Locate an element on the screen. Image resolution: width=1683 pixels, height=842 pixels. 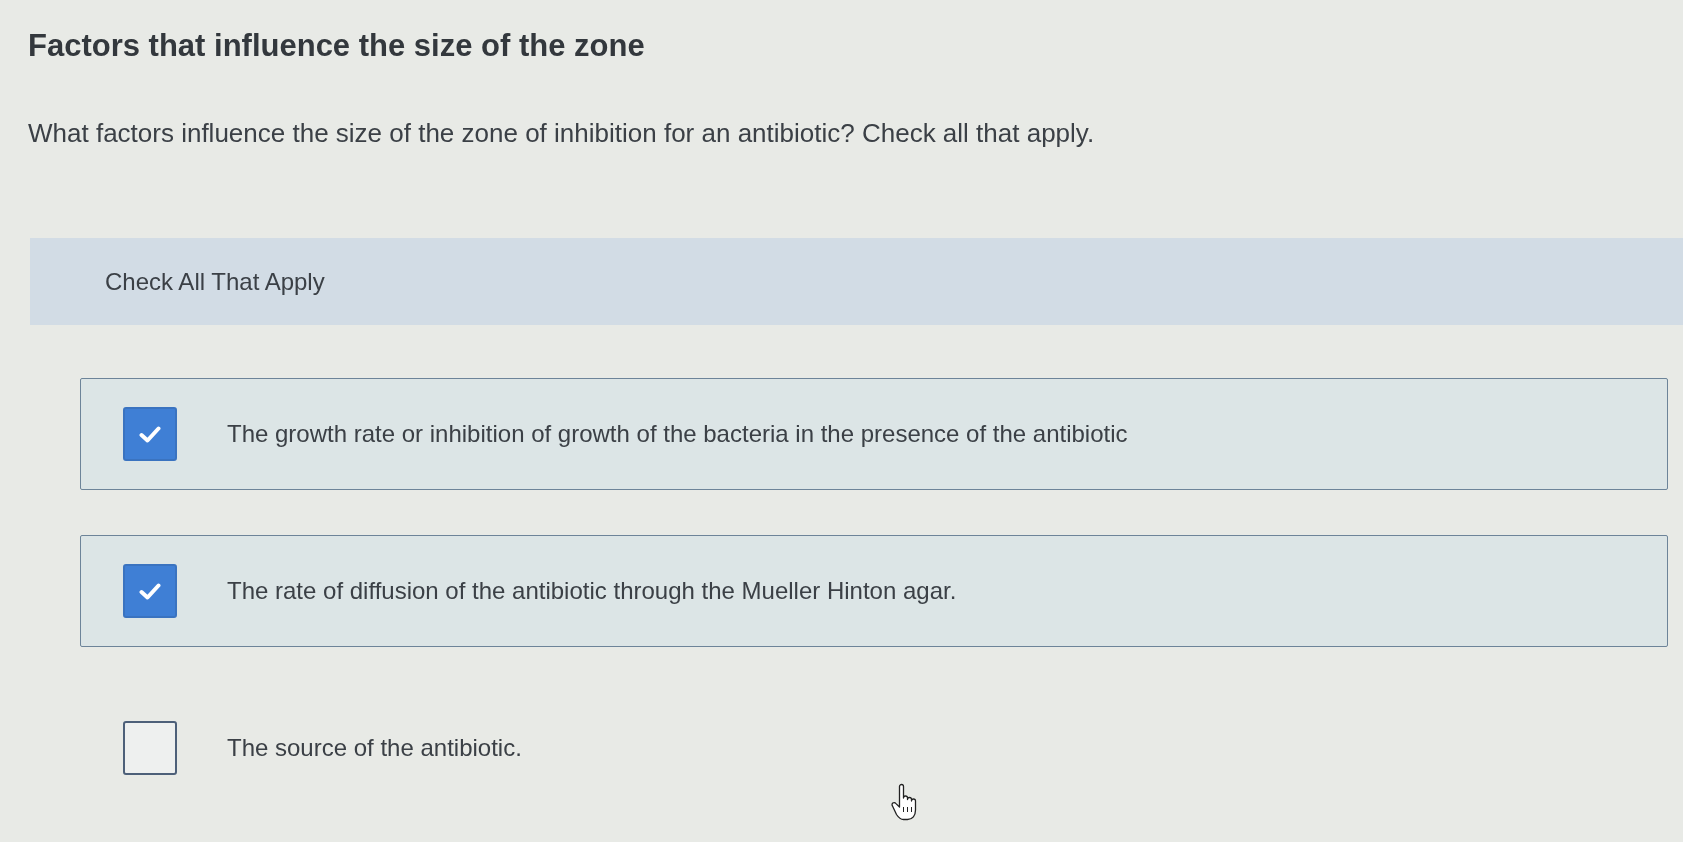
instruction-text: Check All That Apply is located at coordinates (215, 281).